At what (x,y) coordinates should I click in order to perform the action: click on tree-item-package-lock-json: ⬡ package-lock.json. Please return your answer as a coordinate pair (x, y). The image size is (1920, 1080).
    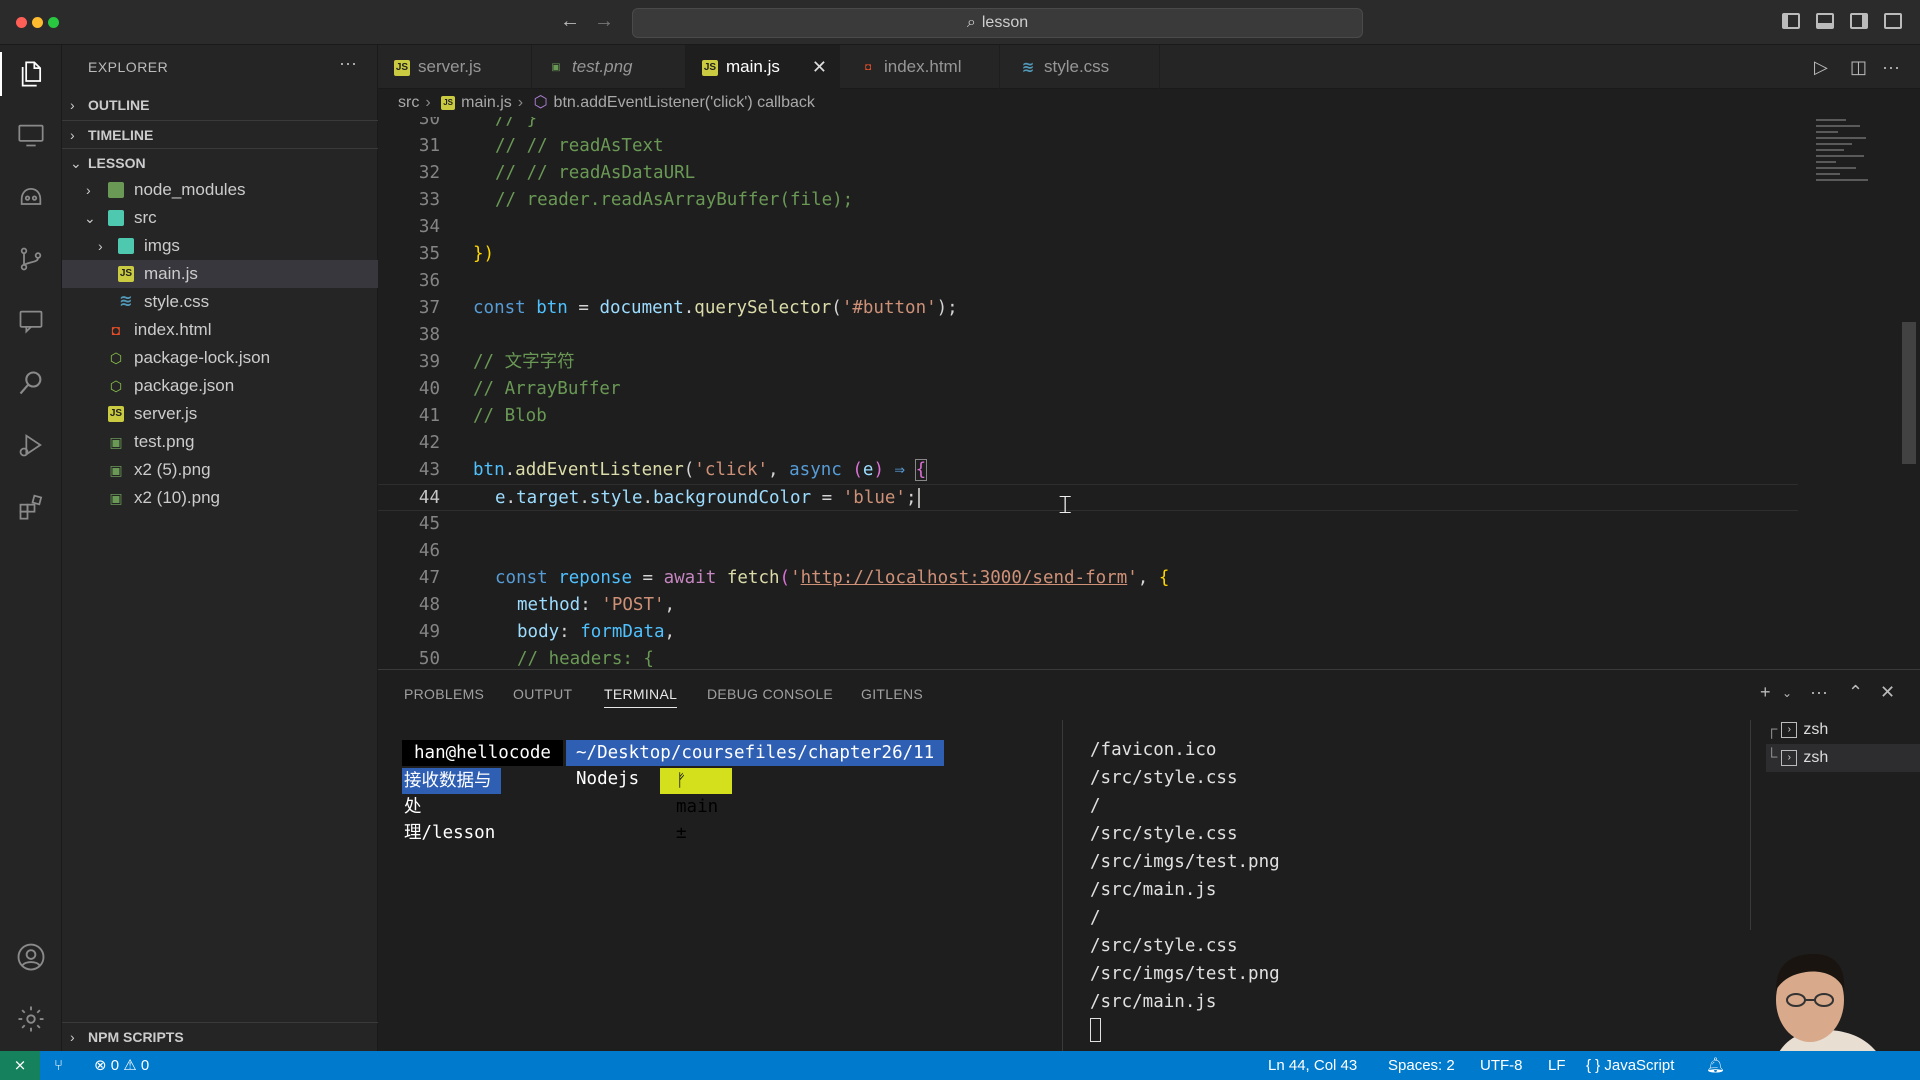
    Looking at the image, I should click on (220, 358).